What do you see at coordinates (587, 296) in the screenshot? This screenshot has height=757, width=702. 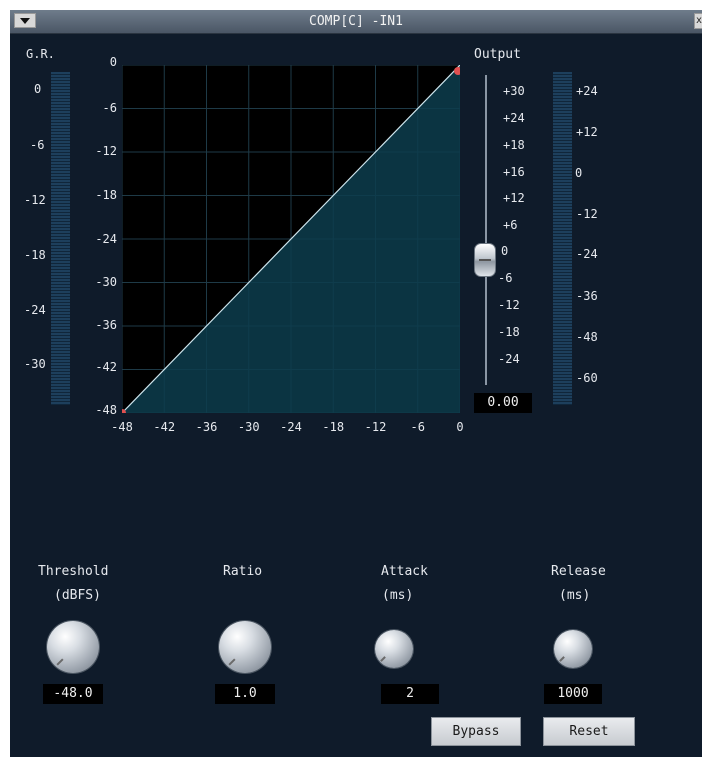 I see `output-meter-scale-label: -36` at bounding box center [587, 296].